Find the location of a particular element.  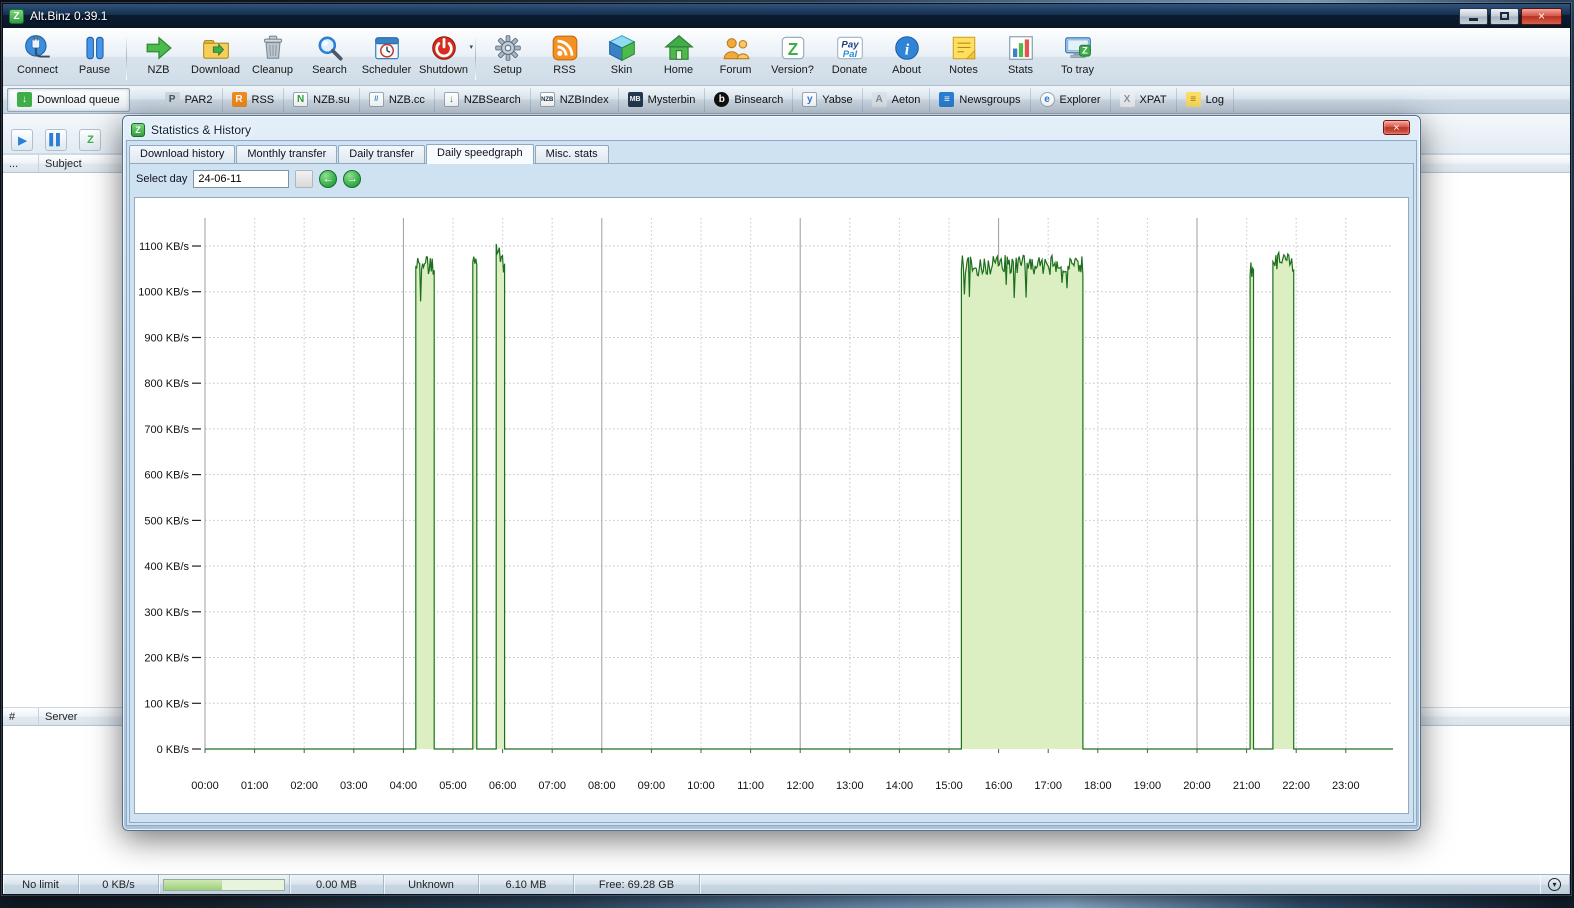

forum-button: Forum is located at coordinates (735, 57).